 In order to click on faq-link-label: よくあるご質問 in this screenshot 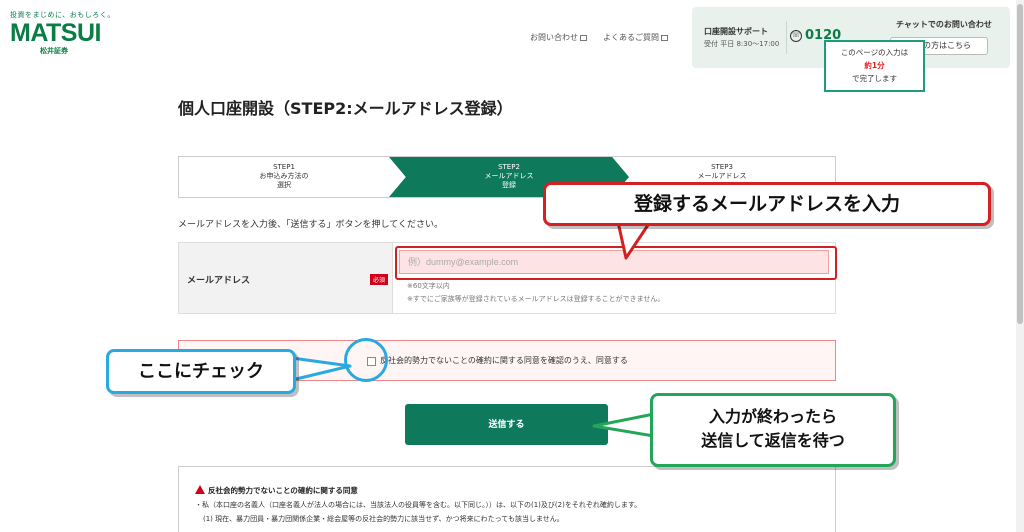, I will do `click(631, 37)`.